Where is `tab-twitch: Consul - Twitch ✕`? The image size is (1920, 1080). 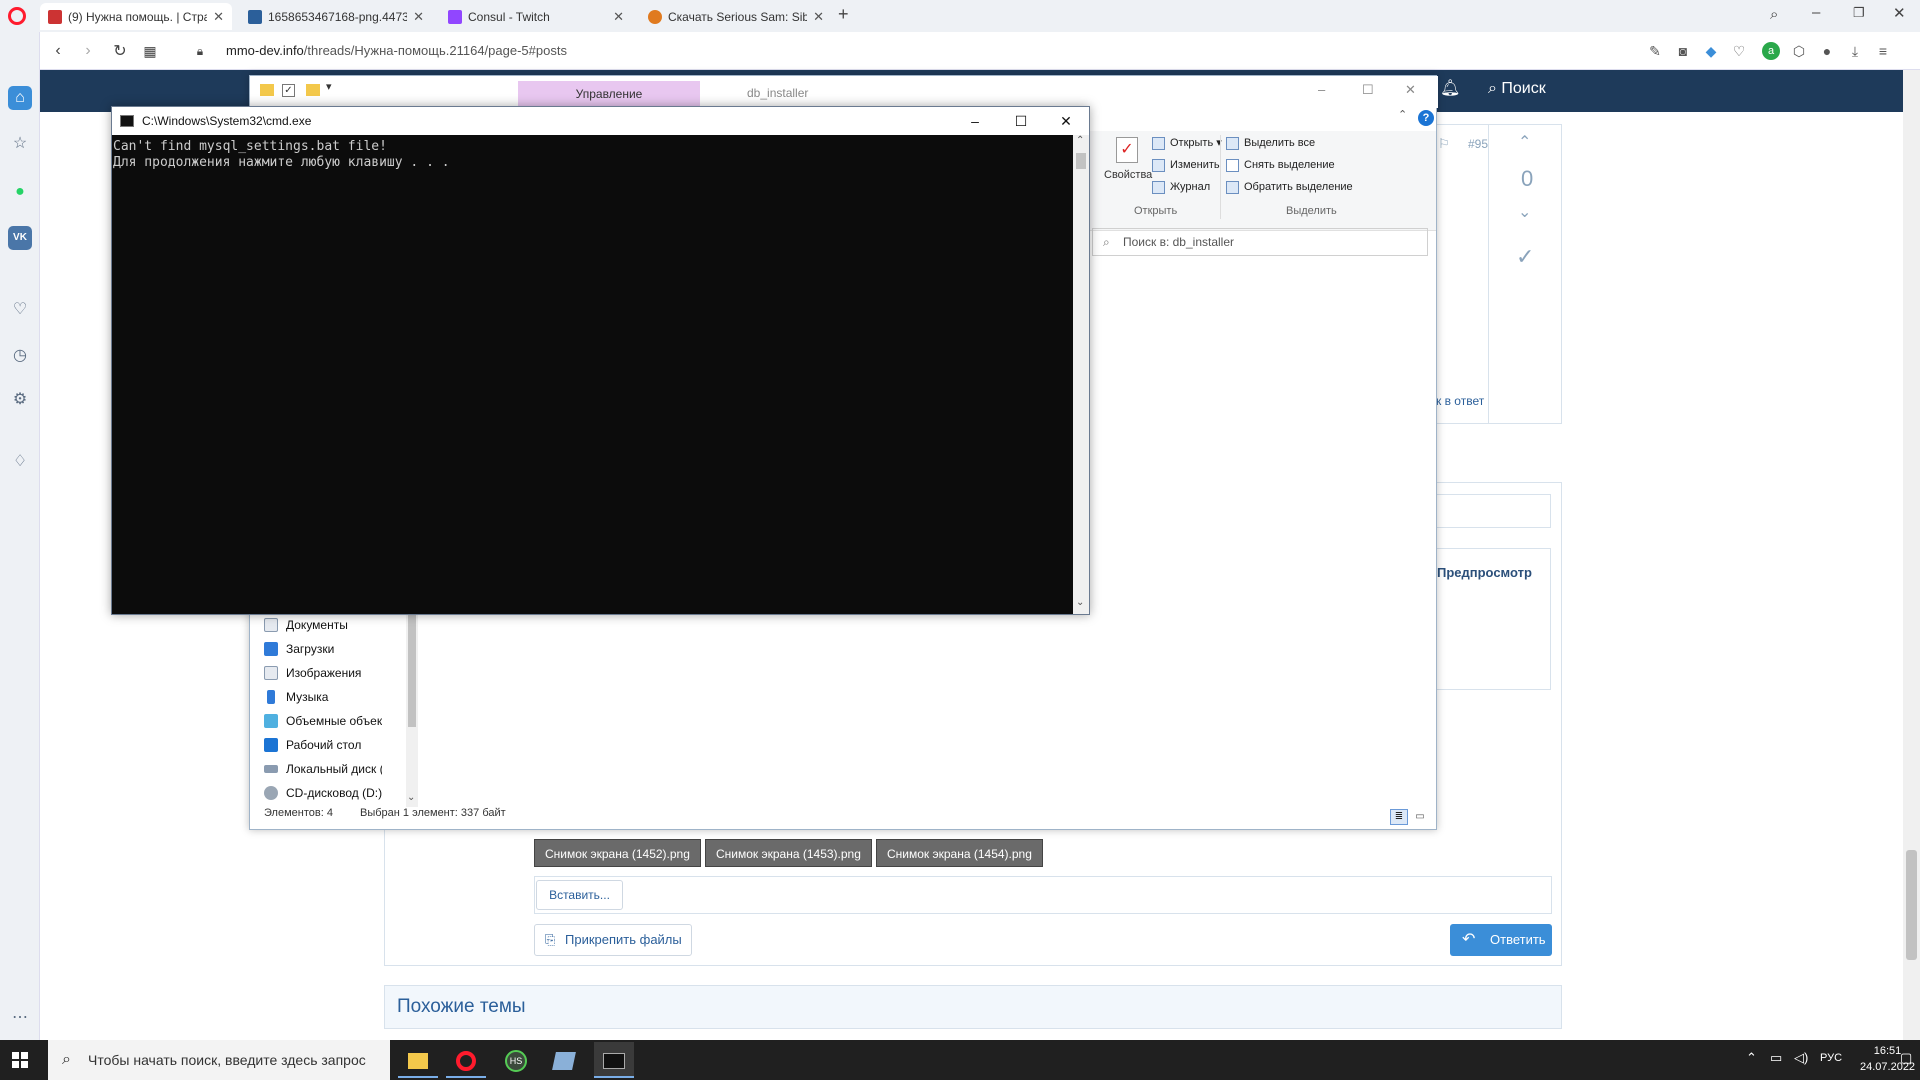 tab-twitch: Consul - Twitch ✕ is located at coordinates (536, 16).